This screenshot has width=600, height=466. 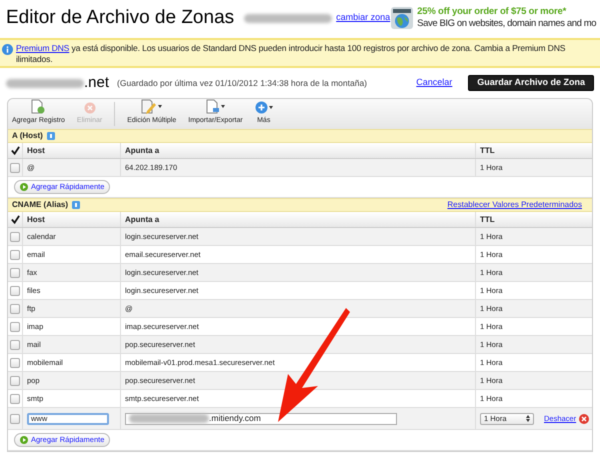 I want to click on domain-name: .net, so click(x=97, y=82).